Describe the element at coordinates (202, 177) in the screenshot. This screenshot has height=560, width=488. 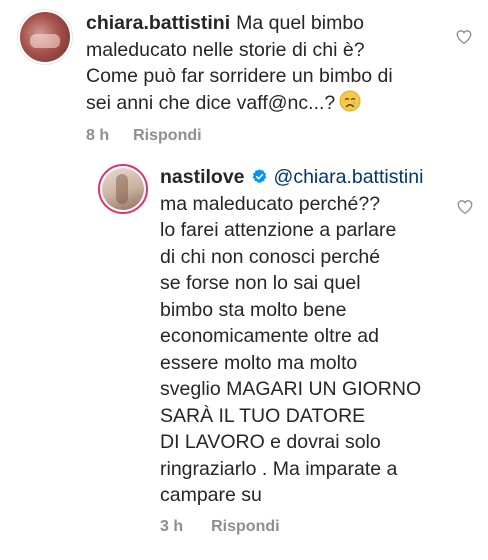
I see `reply-username: nastilove` at that location.